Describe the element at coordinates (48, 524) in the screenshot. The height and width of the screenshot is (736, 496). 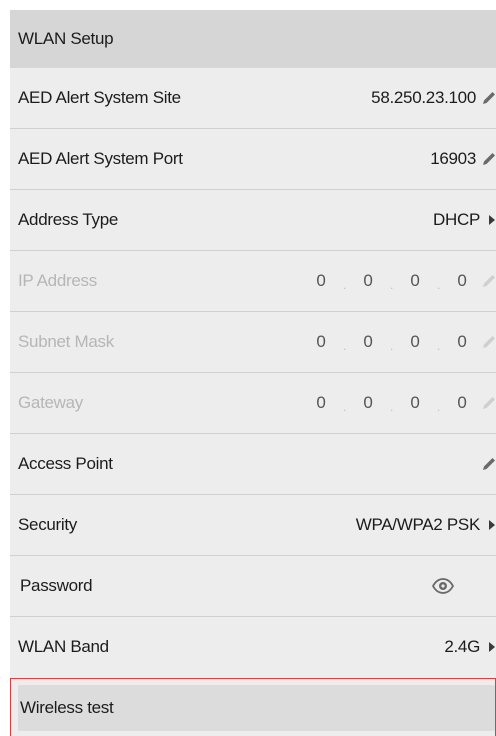
I see `security-label: Security` at that location.